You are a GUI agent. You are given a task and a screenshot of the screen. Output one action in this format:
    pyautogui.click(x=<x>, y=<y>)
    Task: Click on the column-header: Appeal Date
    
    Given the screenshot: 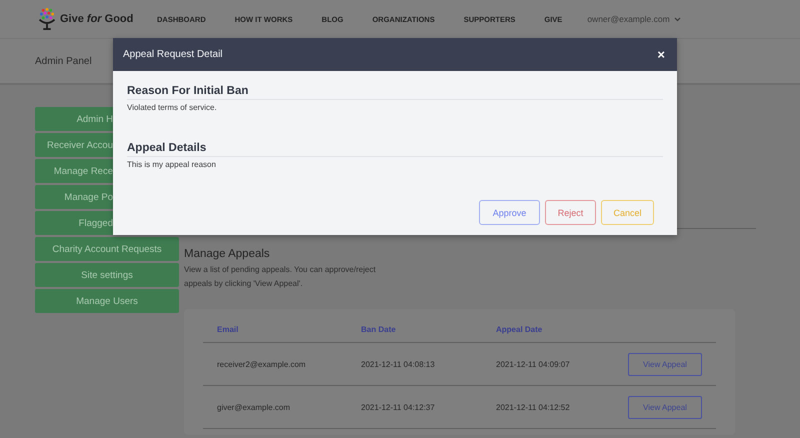 What is the action you would take?
    pyautogui.click(x=520, y=329)
    